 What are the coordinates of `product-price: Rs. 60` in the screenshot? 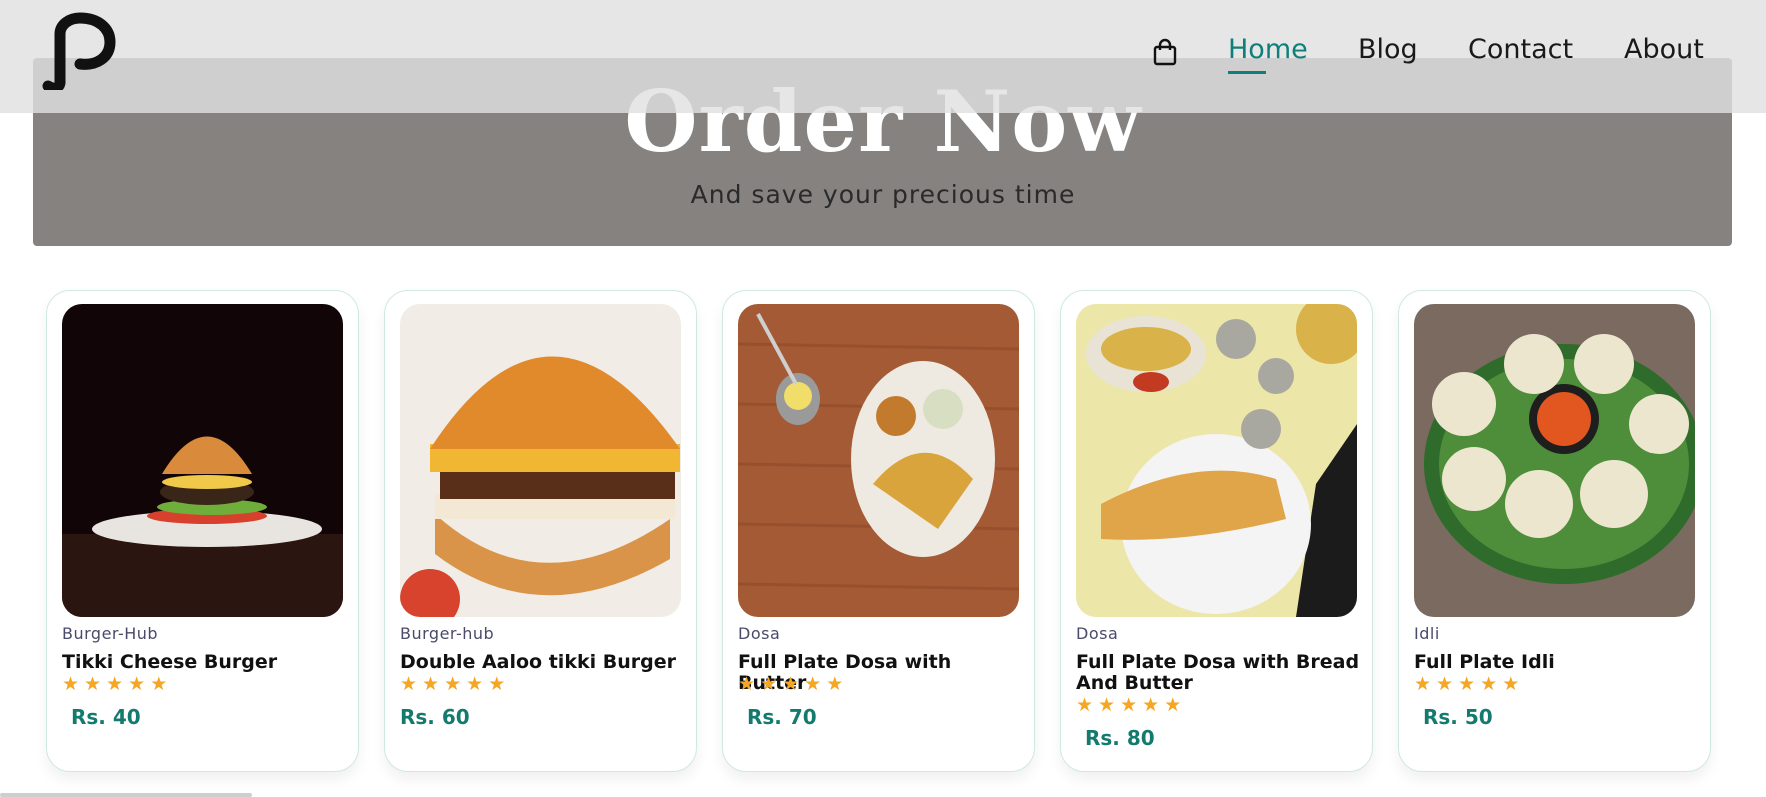 It's located at (435, 717).